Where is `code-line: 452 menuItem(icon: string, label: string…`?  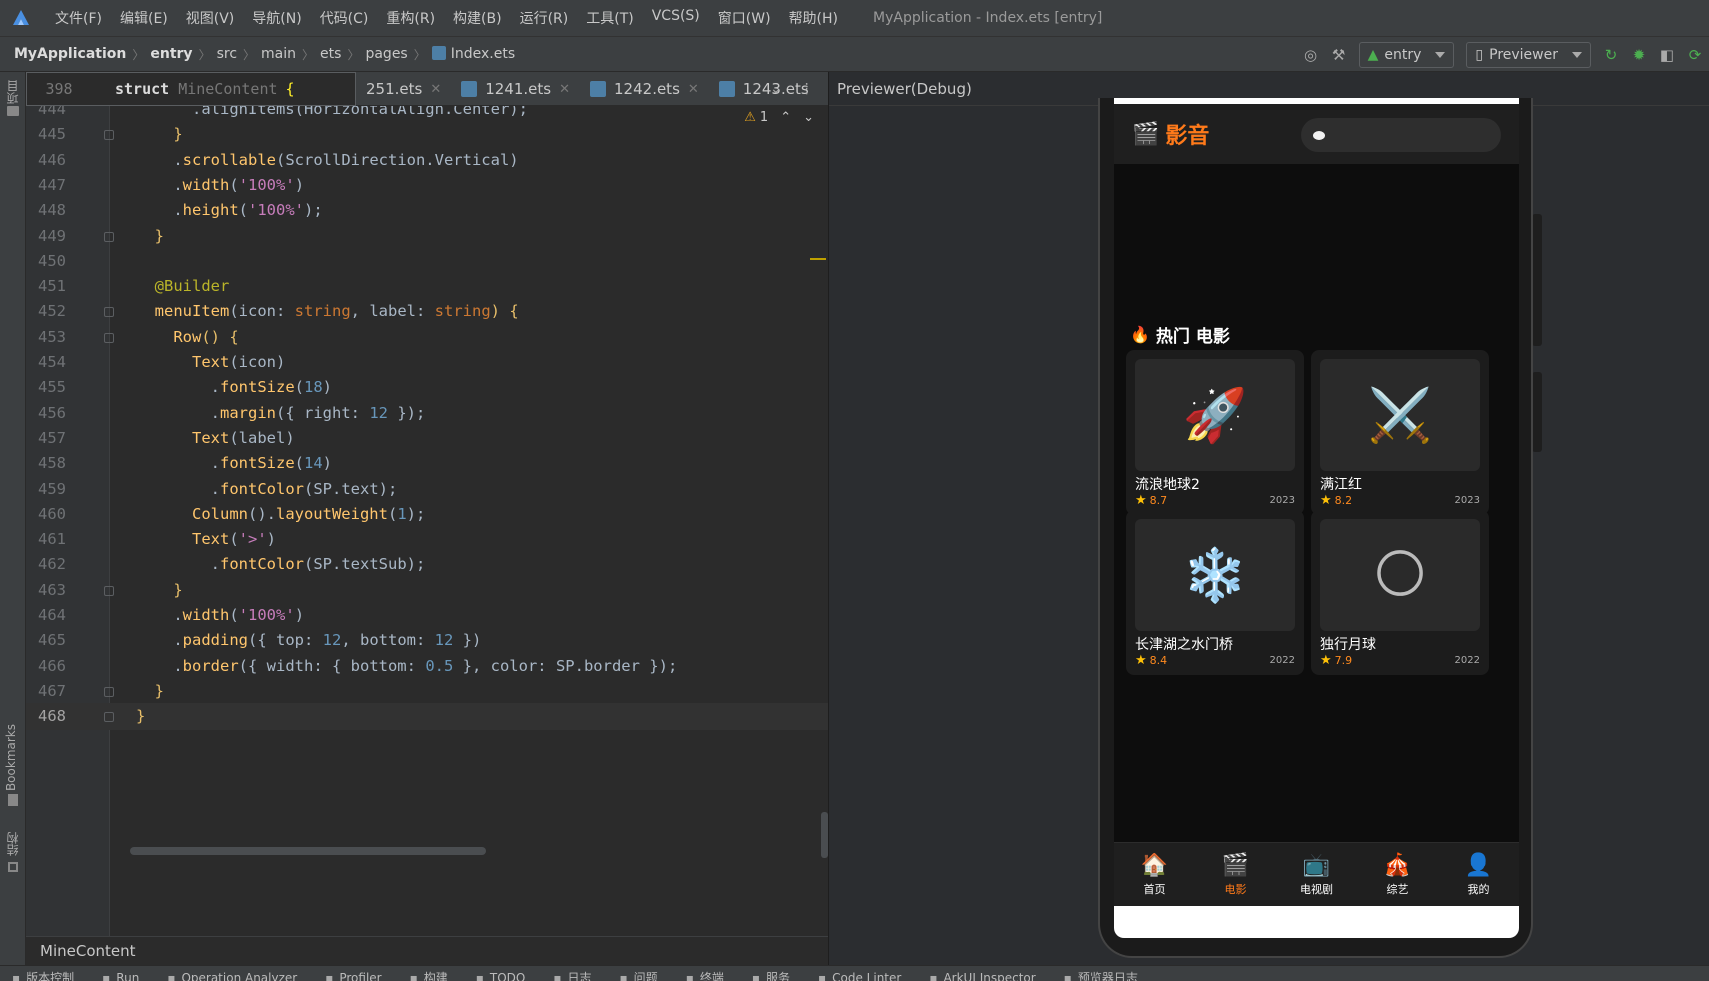 code-line: 452 menuItem(icon: string, label: string… is located at coordinates (427, 311).